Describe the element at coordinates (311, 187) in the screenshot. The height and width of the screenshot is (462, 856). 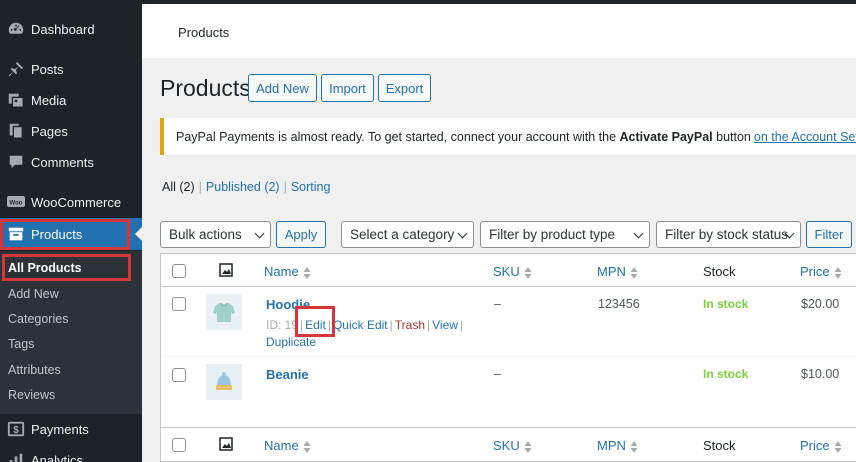
I see `view-sorting: Sorting` at that location.